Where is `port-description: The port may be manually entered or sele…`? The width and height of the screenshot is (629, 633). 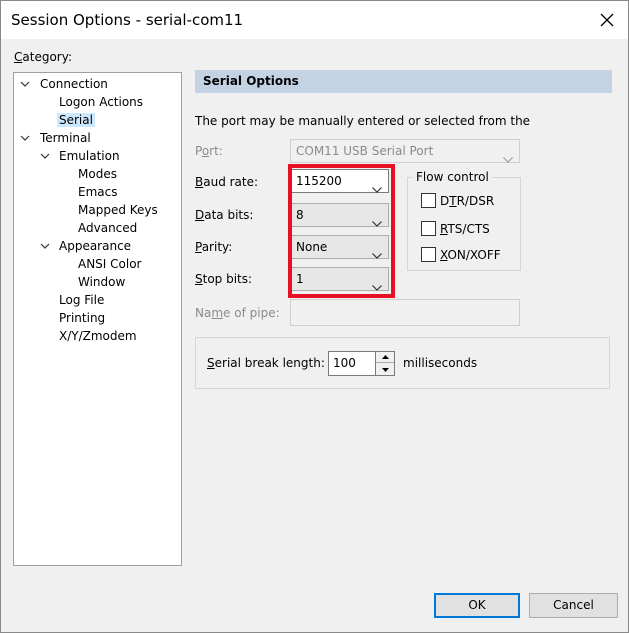
port-description: The port may be manually entered or sele… is located at coordinates (363, 121).